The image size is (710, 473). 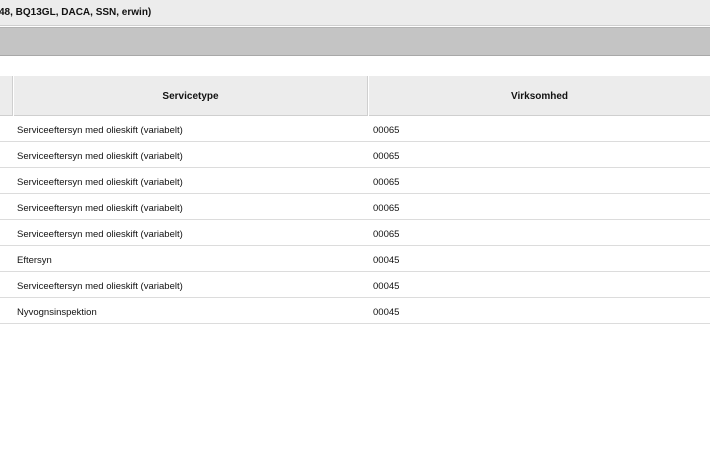 What do you see at coordinates (355, 259) in the screenshot?
I see `table-row: Eftersyn 00045` at bounding box center [355, 259].